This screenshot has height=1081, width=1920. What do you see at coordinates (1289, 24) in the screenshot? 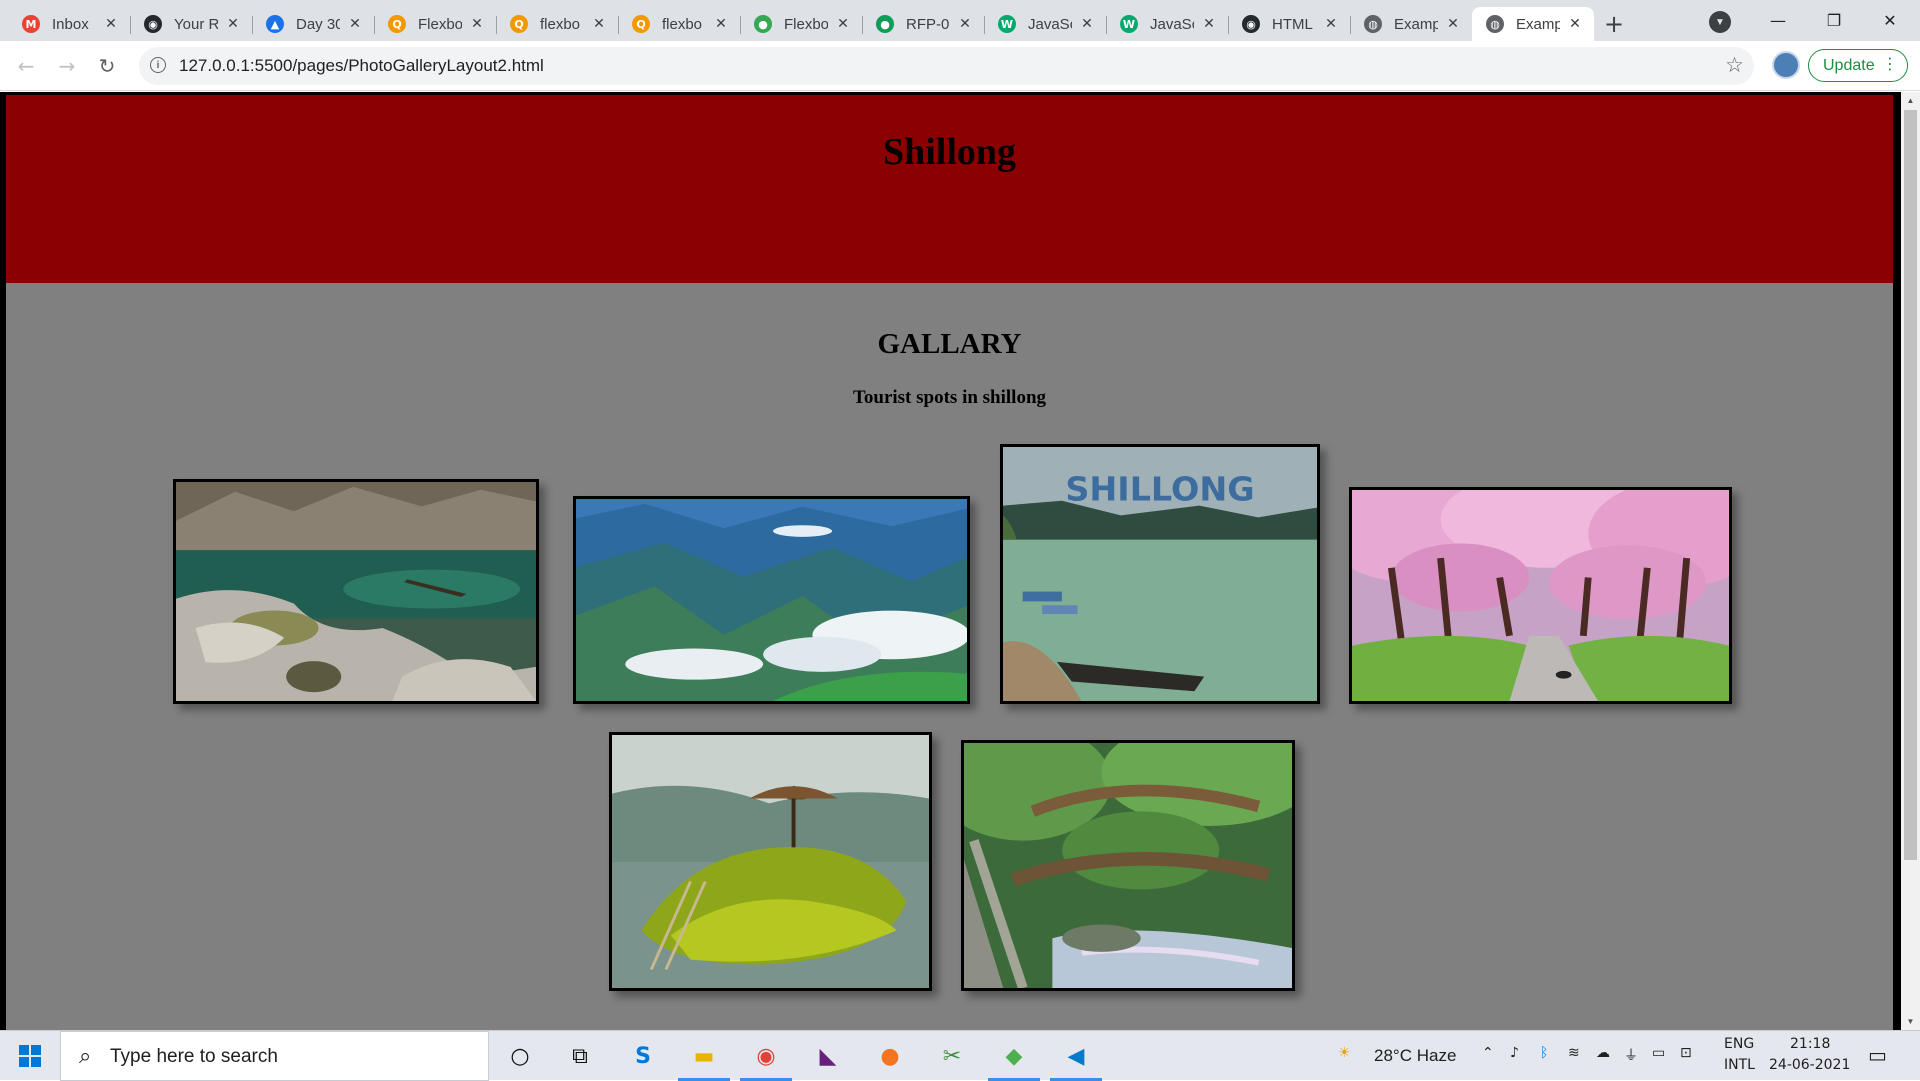
I see `tab: ◉ HTML ✕` at bounding box center [1289, 24].